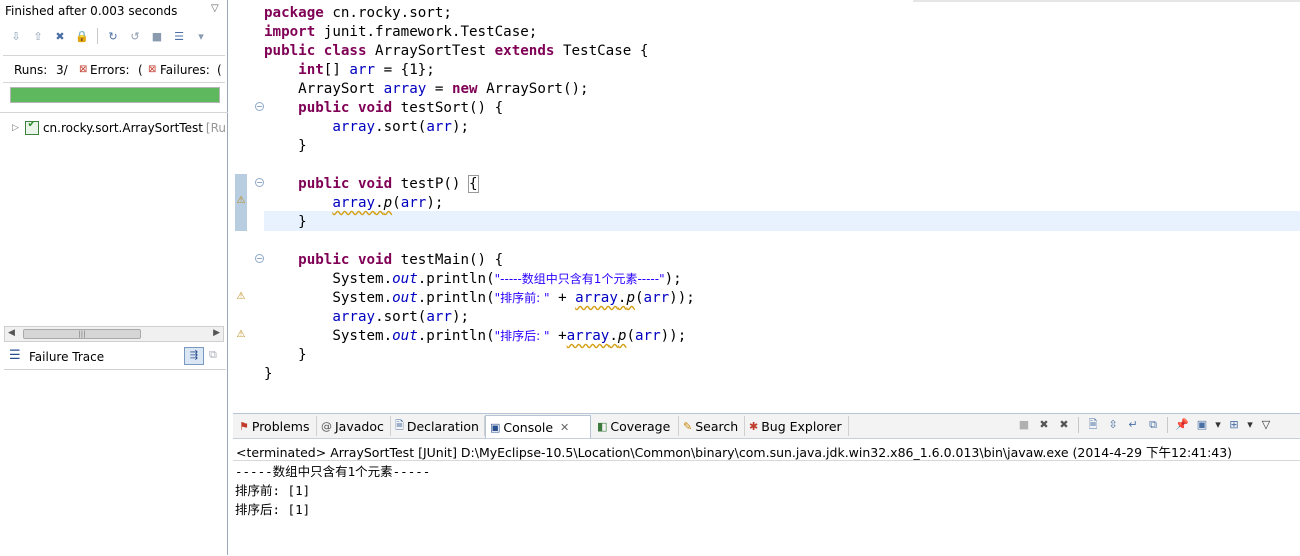 This screenshot has width=1300, height=556. Describe the element at coordinates (201, 36) in the screenshot. I see `history-dropdown-icon: ▾` at that location.